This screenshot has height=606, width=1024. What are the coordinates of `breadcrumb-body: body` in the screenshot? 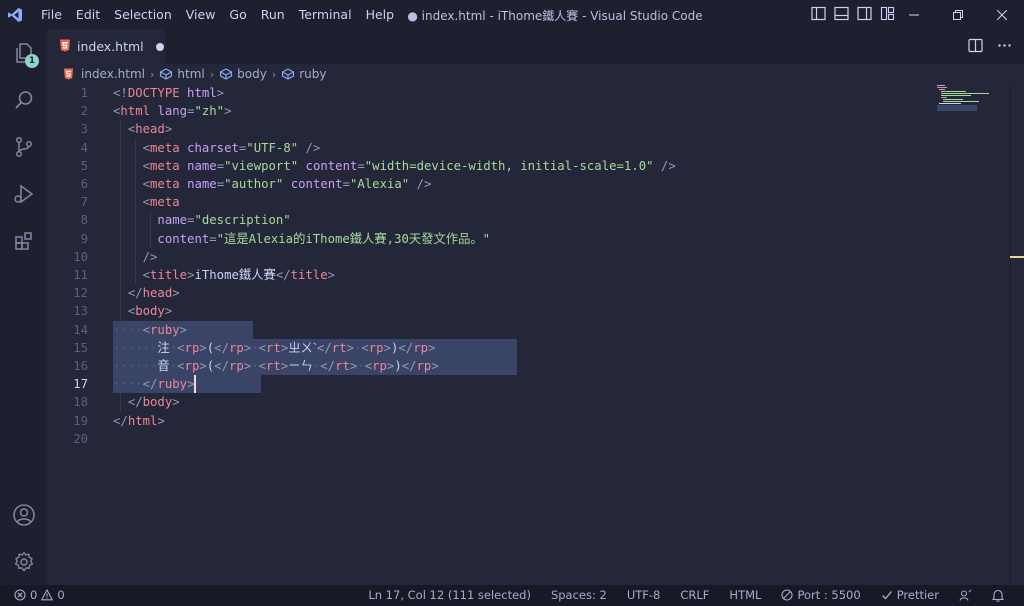 It's located at (243, 74).